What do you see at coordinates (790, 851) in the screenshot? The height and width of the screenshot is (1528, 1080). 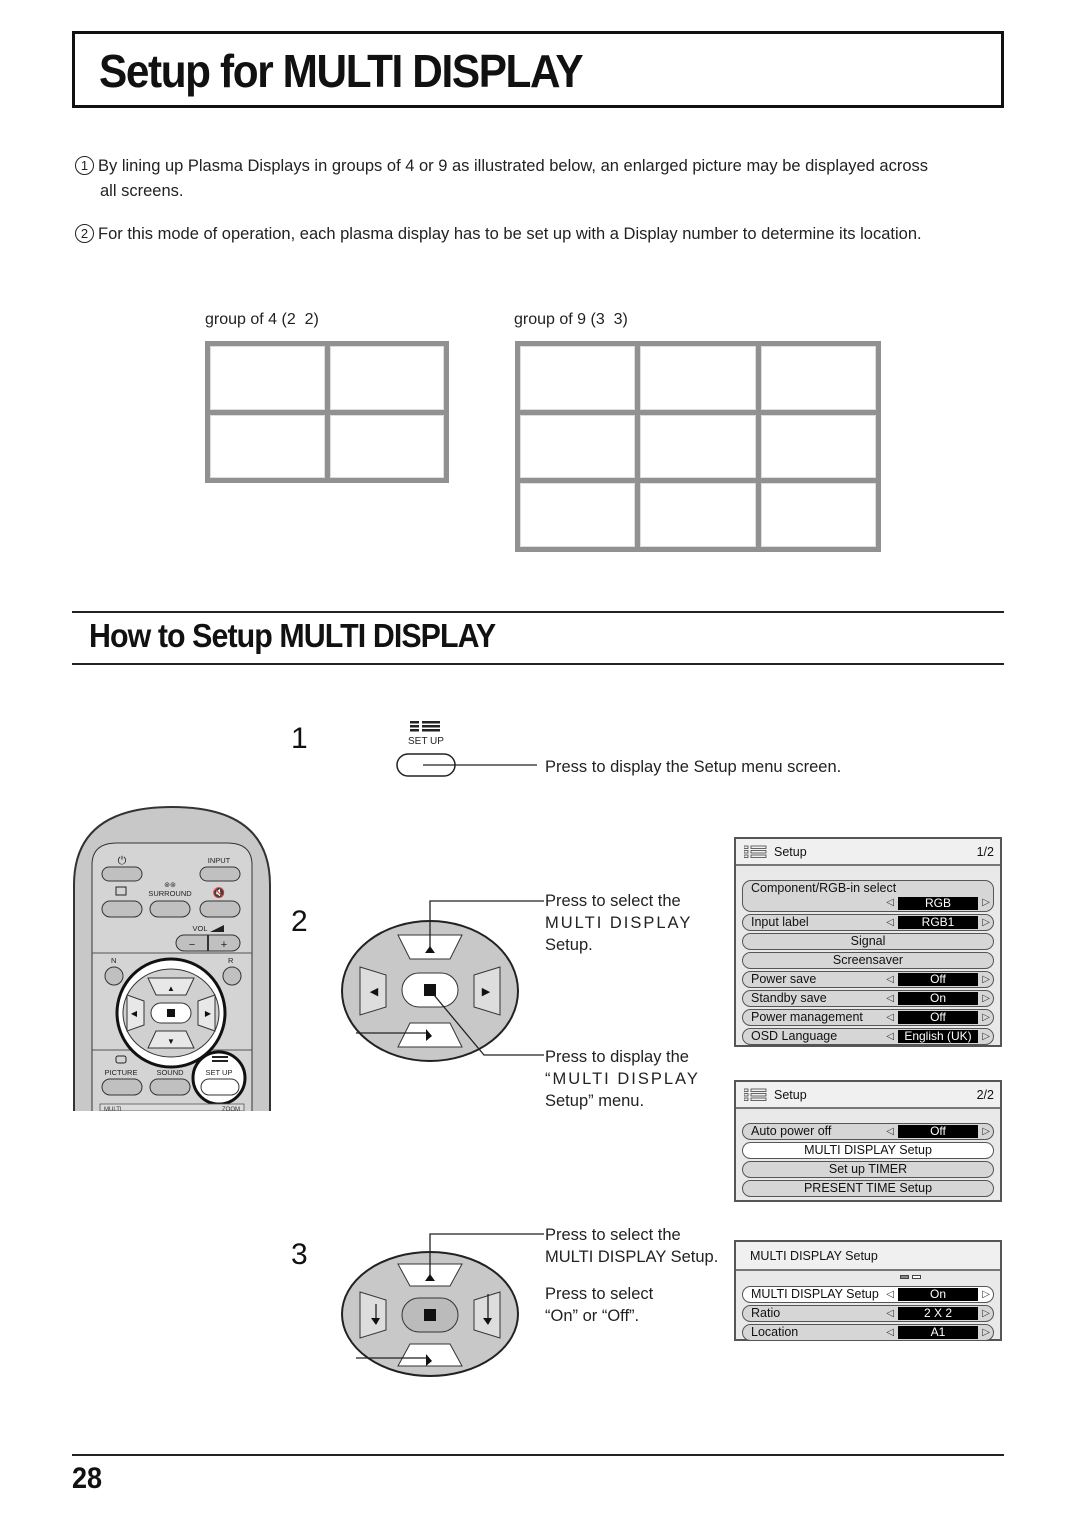 I see `osd-title: Setup` at bounding box center [790, 851].